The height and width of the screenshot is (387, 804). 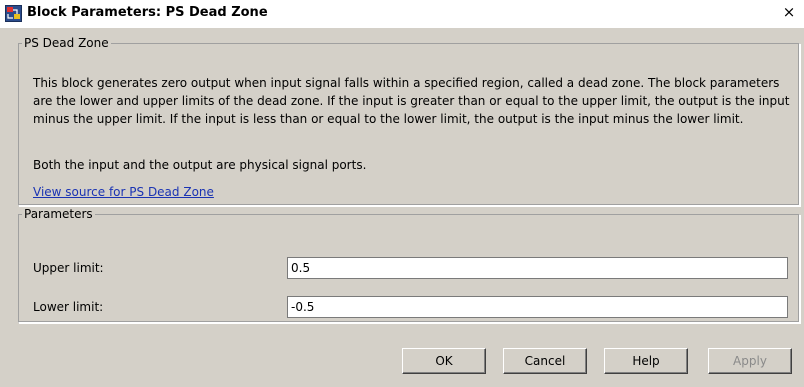 What do you see at coordinates (147, 12) in the screenshot?
I see `dialog-title: Block Parameters: PS Dead Zone` at bounding box center [147, 12].